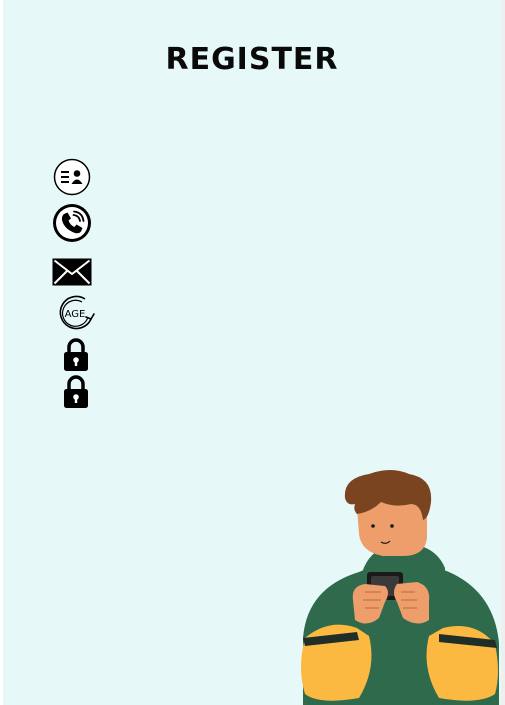 The image size is (505, 705). What do you see at coordinates (400, 587) in the screenshot?
I see `person-with-phone-illustration` at bounding box center [400, 587].